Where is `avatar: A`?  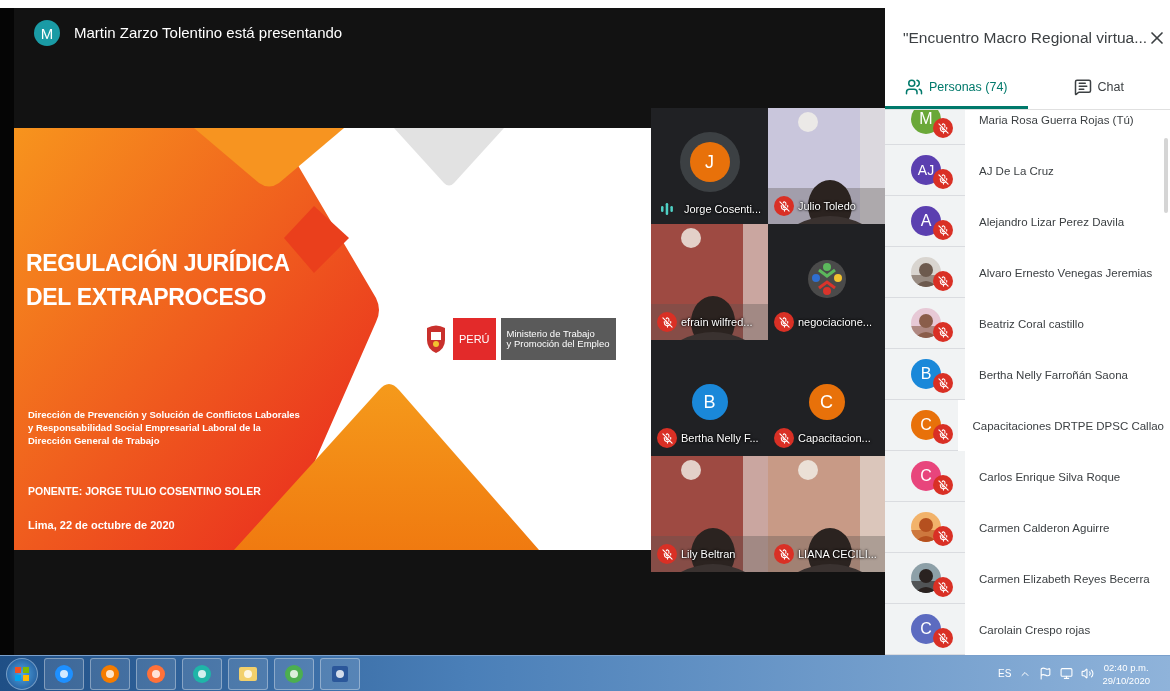
avatar: A is located at coordinates (926, 221).